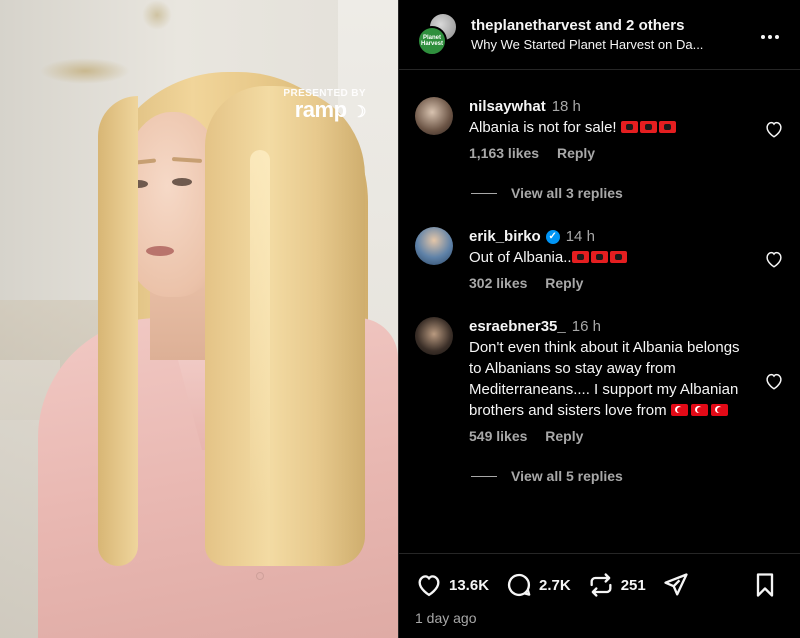 The height and width of the screenshot is (638, 800). I want to click on background-lamp, so click(85, 71).